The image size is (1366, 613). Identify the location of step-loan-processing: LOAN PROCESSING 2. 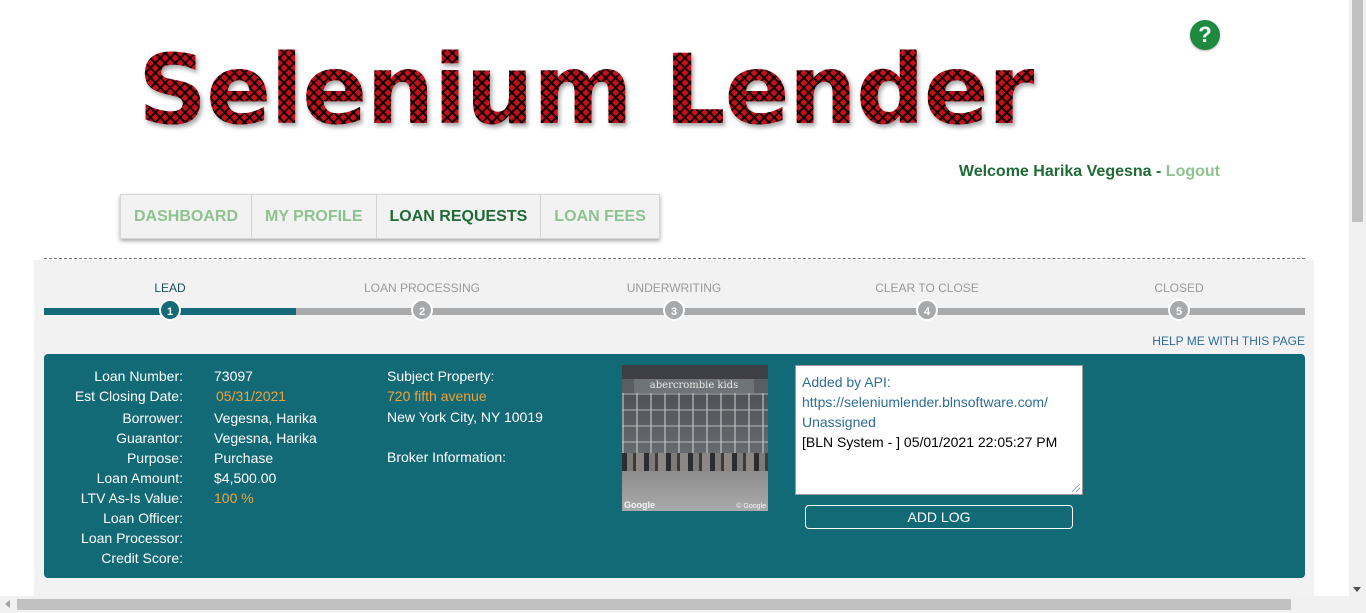
(422, 299).